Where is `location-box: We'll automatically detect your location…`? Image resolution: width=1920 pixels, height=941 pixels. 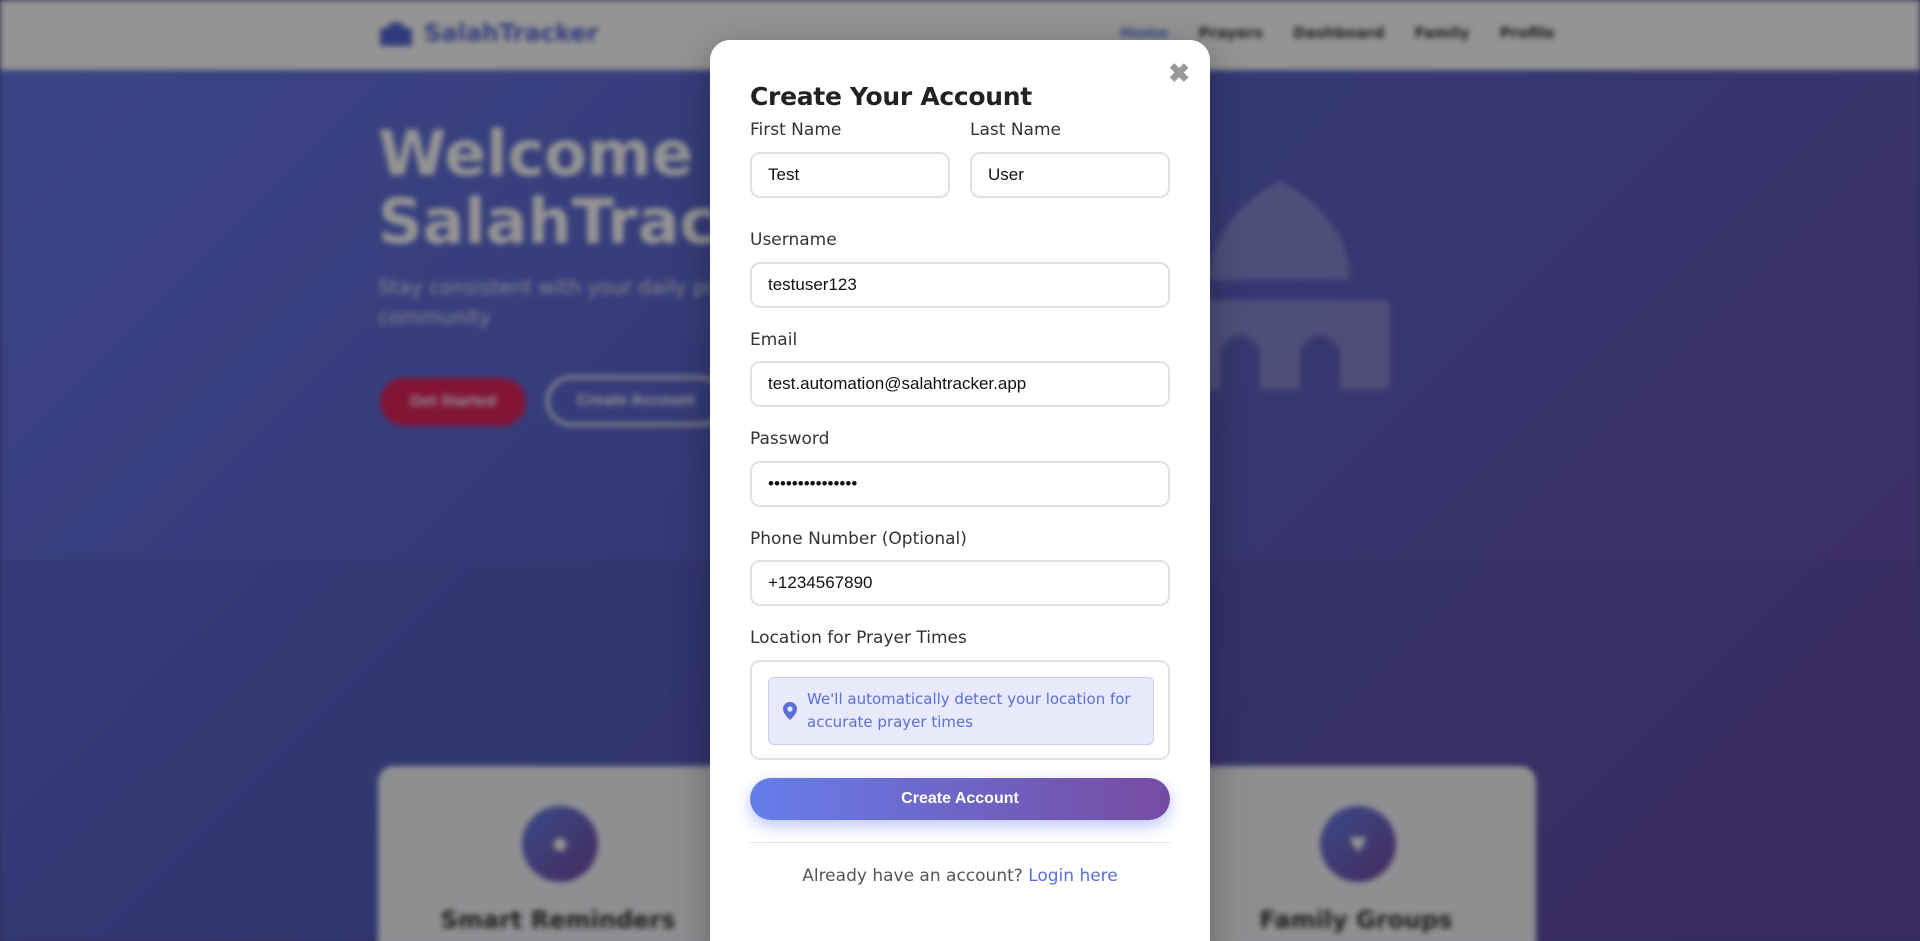
location-box: We'll automatically detect your location… is located at coordinates (960, 710).